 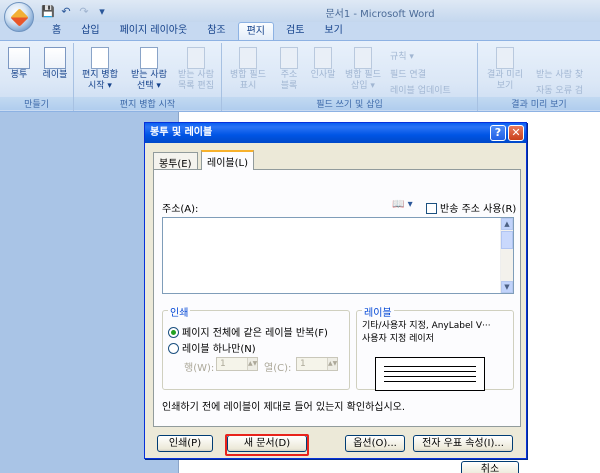 I want to click on envelopes-label: 봉투, so click(x=19, y=75).